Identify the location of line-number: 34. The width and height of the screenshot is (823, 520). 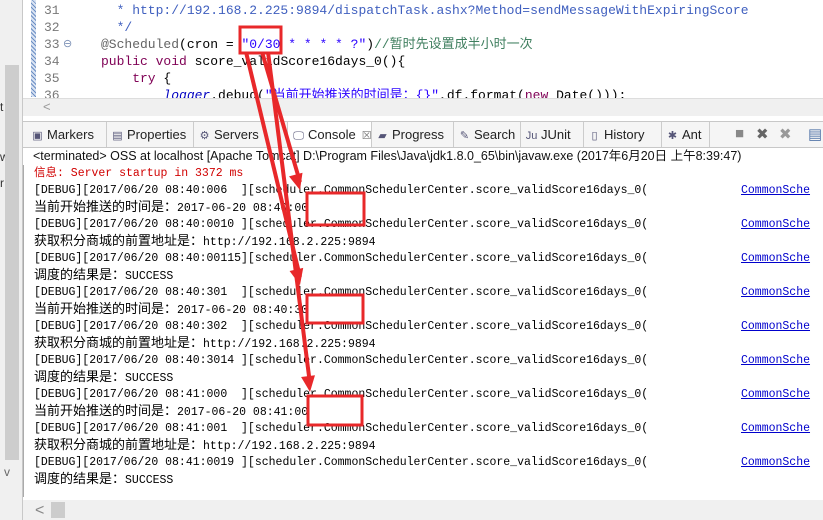
(52, 61).